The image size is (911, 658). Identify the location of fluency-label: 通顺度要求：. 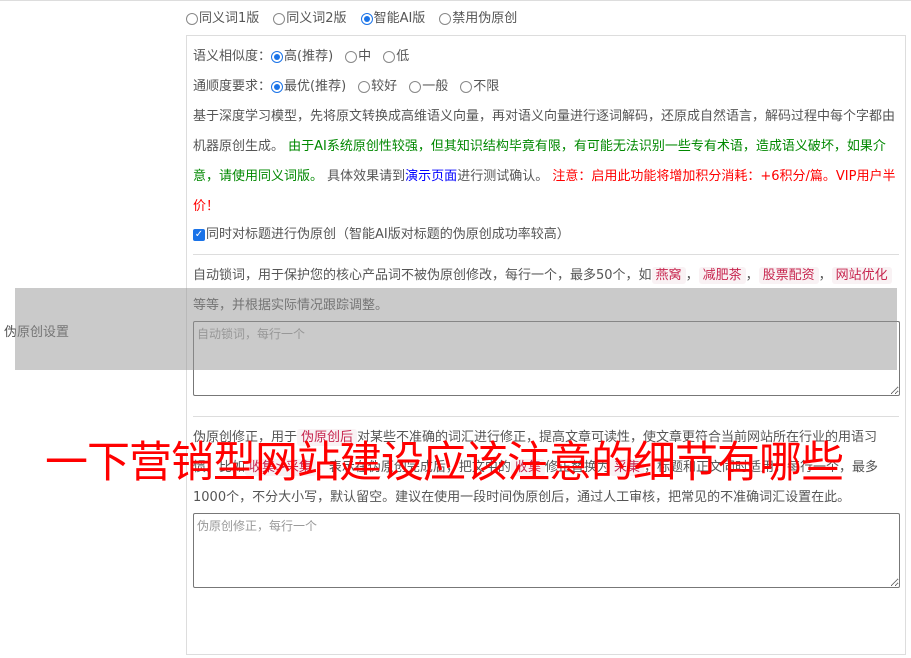
(232, 86).